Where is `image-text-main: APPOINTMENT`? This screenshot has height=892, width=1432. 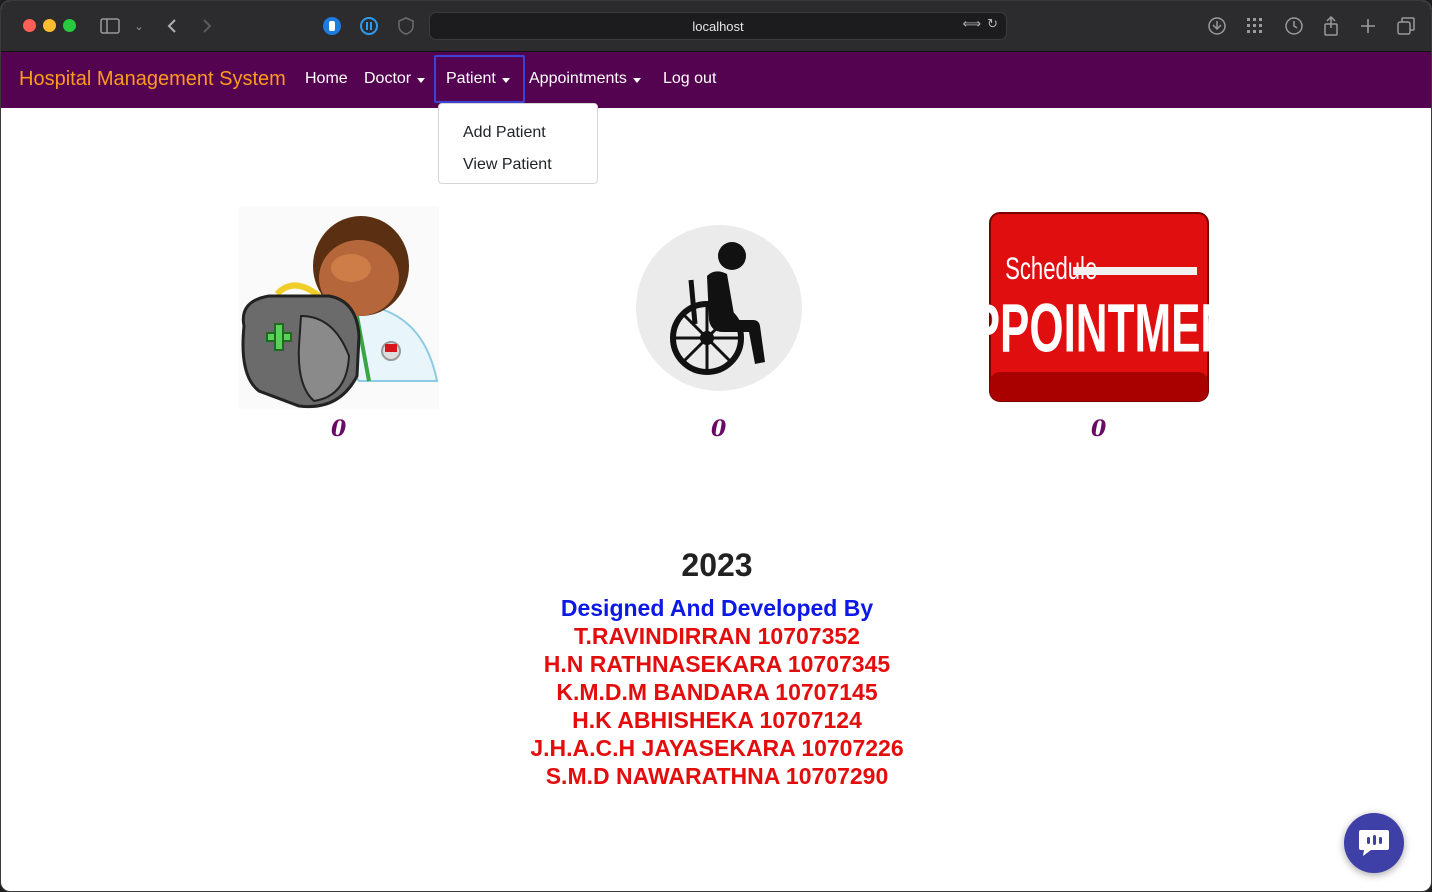 image-text-main: APPOINTMENT is located at coordinates (1099, 329).